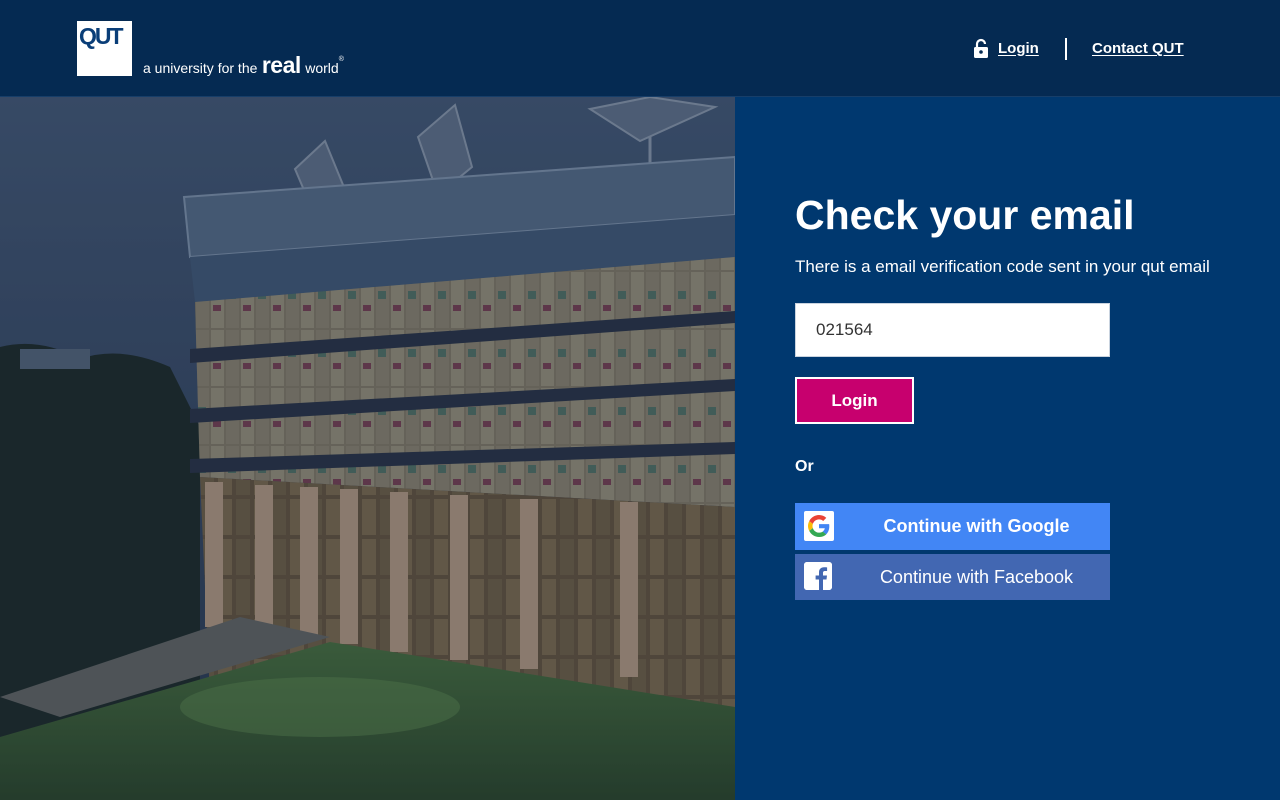 Image resolution: width=1280 pixels, height=800 pixels. What do you see at coordinates (976, 576) in the screenshot?
I see `facebook-button-label: Continue with Facebook` at bounding box center [976, 576].